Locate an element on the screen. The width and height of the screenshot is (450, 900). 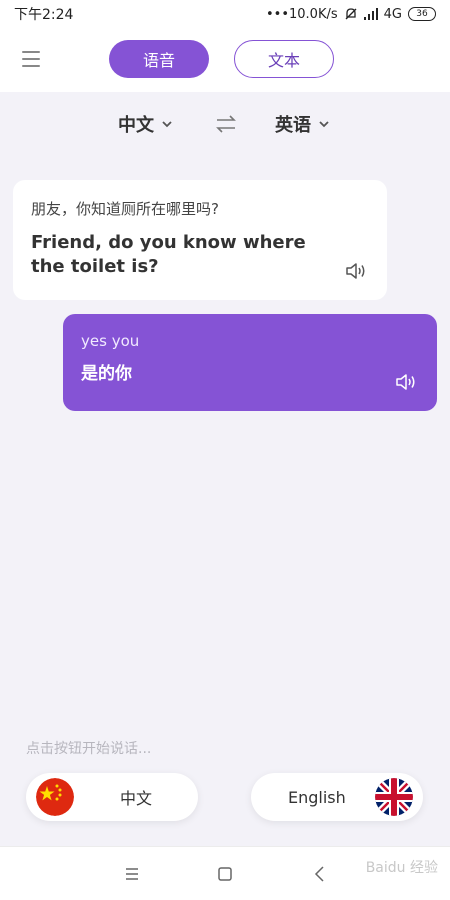
menu-icon is located at coordinates (31, 59).